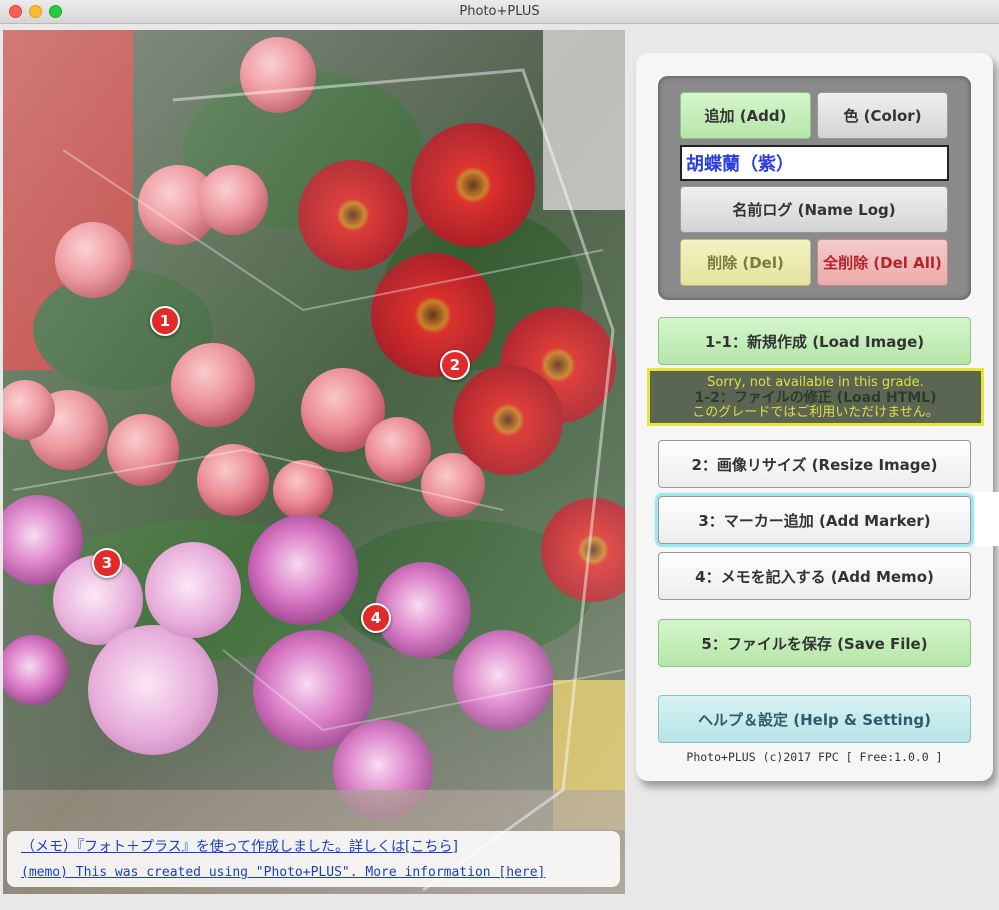 Image resolution: width=999 pixels, height=910 pixels. What do you see at coordinates (882, 115) in the screenshot?
I see `color-button: 色 (Color)` at bounding box center [882, 115].